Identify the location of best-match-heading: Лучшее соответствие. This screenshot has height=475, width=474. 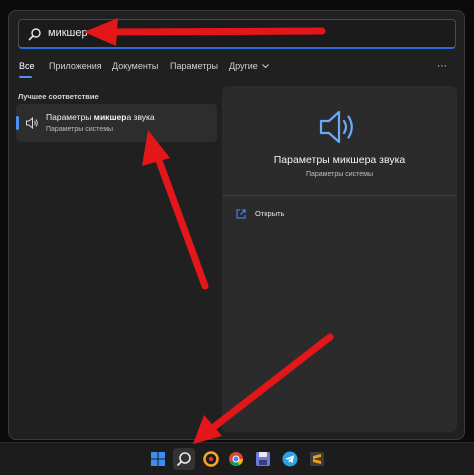
(58, 96).